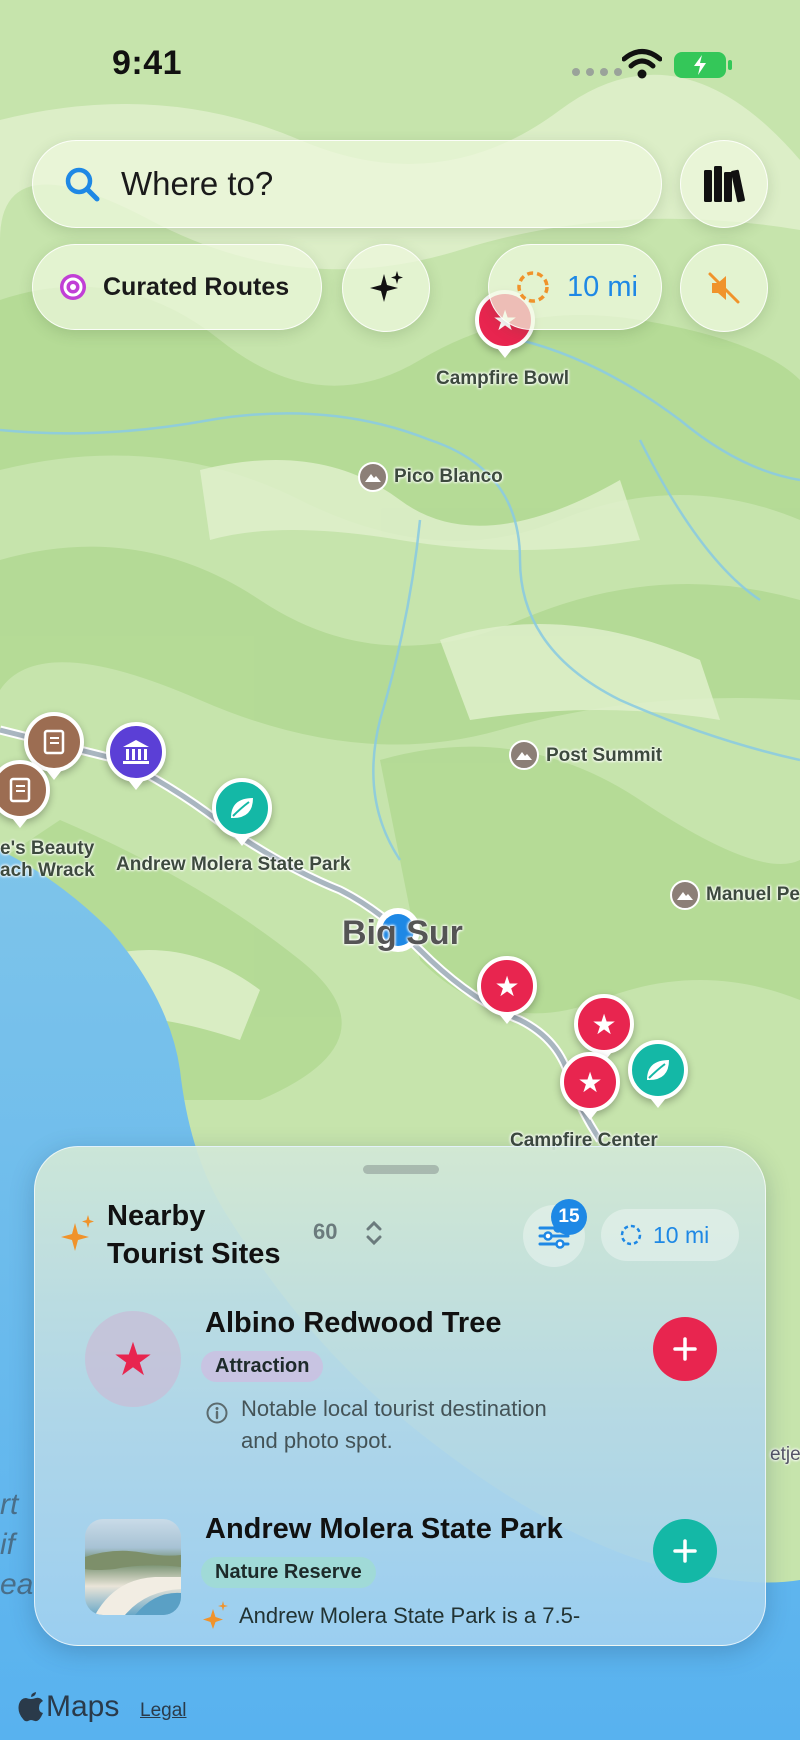 This screenshot has width=800, height=1740. What do you see at coordinates (569, 1217) in the screenshot?
I see `filter-badge: 15` at bounding box center [569, 1217].